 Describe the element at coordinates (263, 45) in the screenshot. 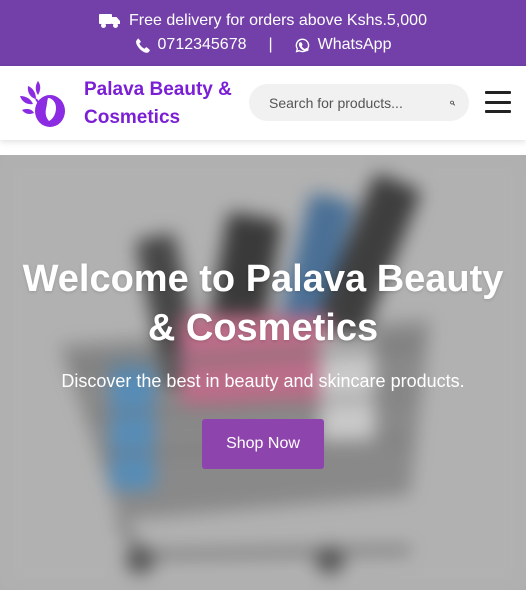

I see `contact-row: 0712345678 | WhatsApp` at that location.